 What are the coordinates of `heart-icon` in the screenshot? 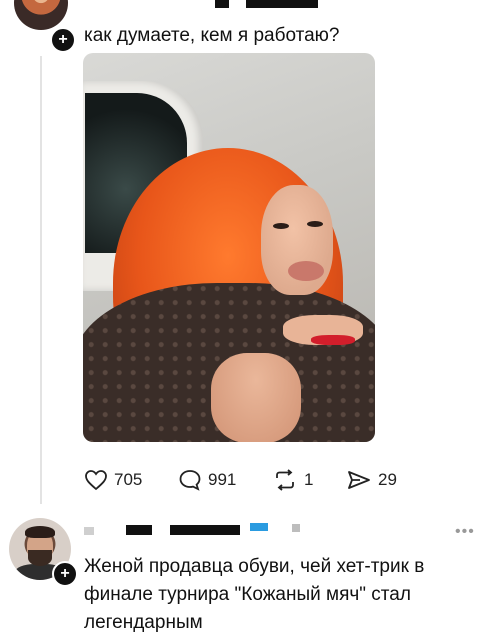 It's located at (96, 480).